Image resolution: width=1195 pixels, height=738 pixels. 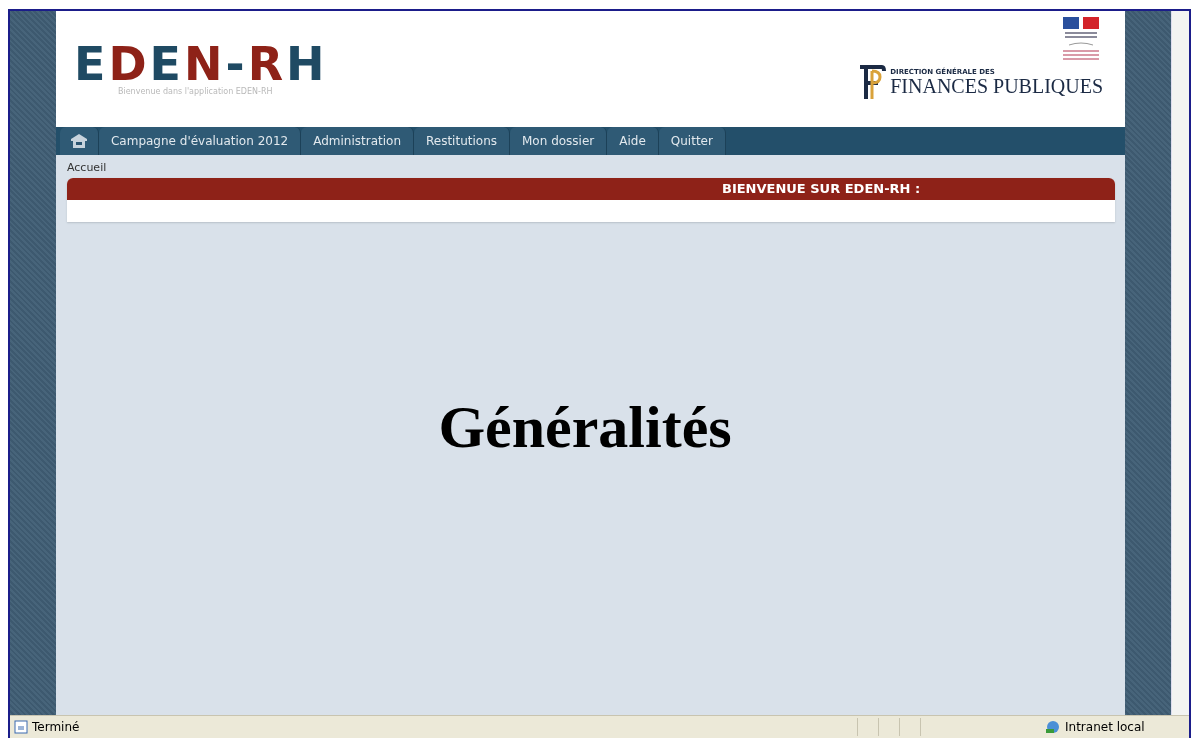 I want to click on nav-tab: Campagne d'évaluation 2012, so click(x=200, y=141).